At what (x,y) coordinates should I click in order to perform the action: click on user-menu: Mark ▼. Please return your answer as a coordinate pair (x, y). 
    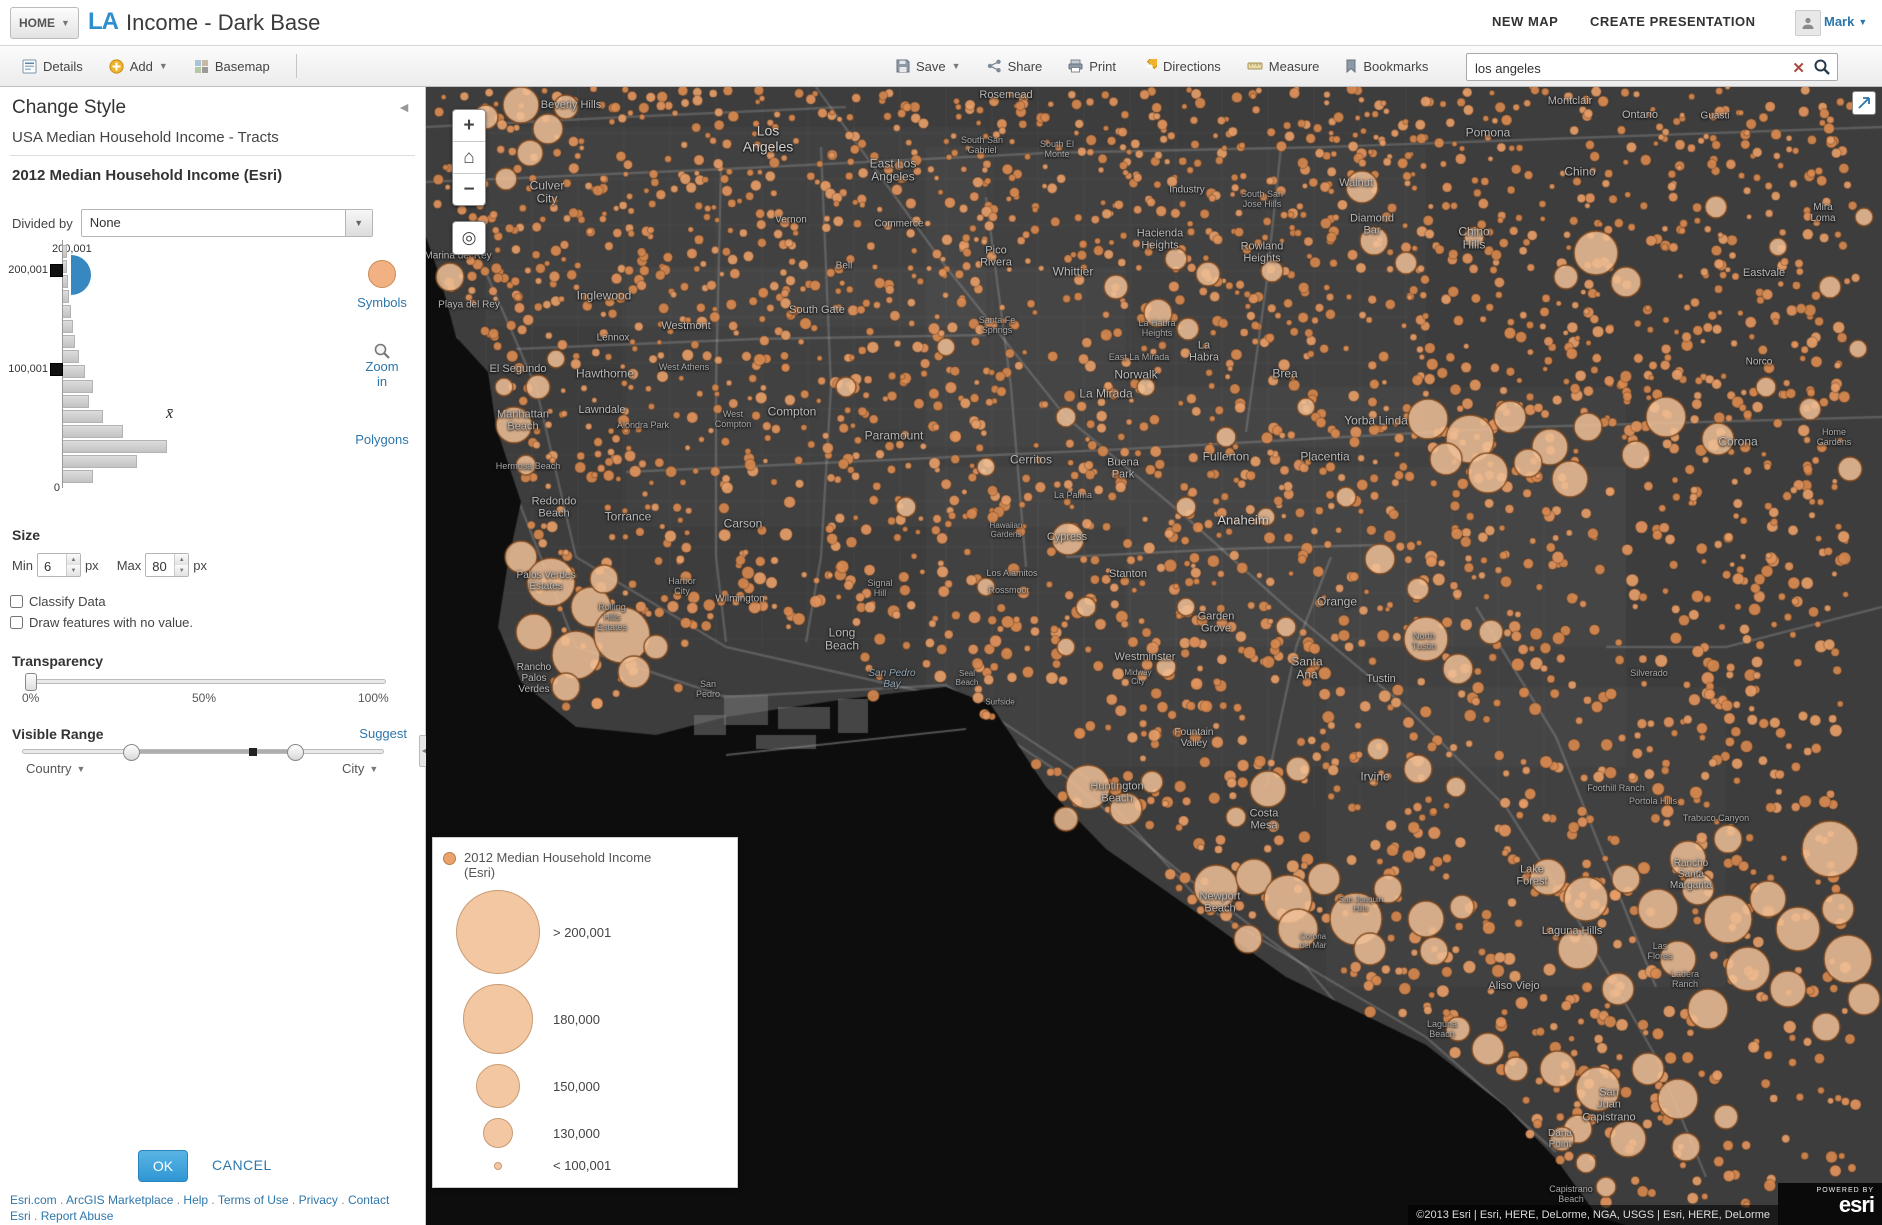
    Looking at the image, I should click on (1845, 21).